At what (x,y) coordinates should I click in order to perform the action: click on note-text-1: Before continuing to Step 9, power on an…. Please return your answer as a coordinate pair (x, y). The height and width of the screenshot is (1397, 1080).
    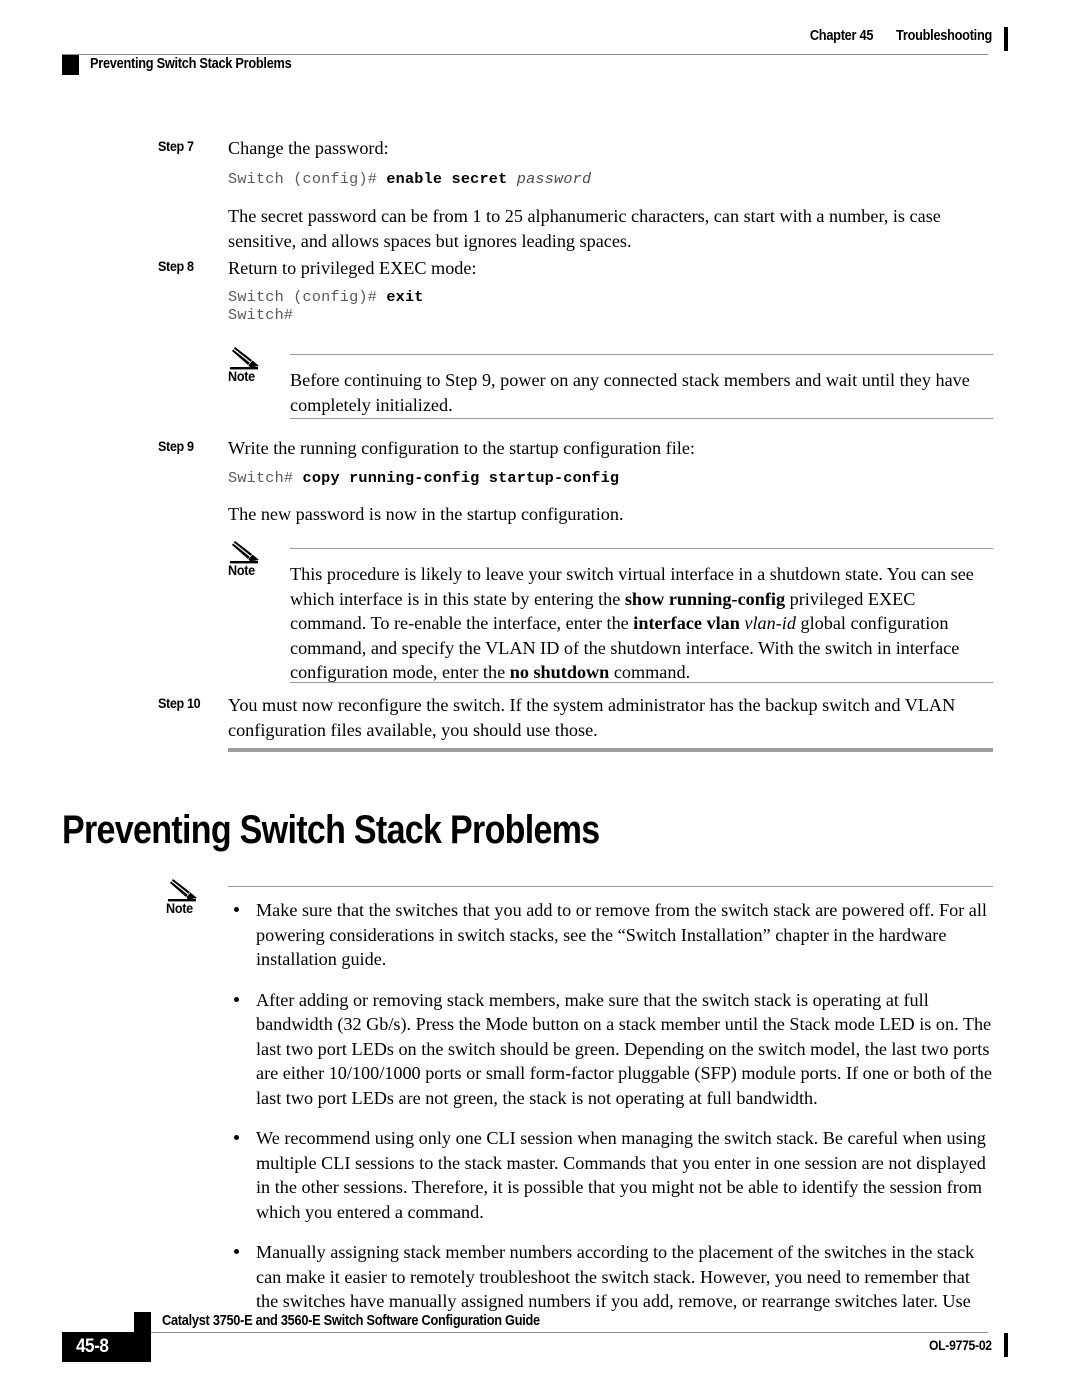
    Looking at the image, I should click on (630, 392).